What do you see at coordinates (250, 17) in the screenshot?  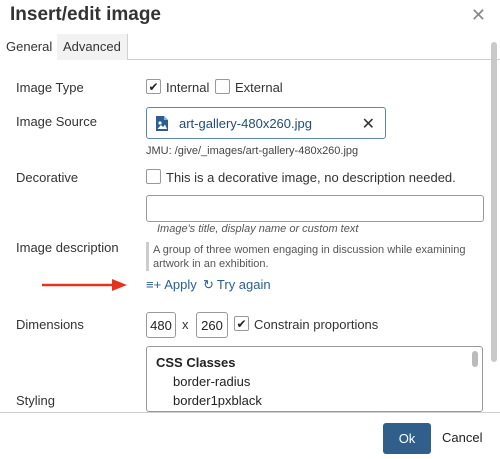 I see `dialog-header: Insert/edit image ✕` at bounding box center [250, 17].